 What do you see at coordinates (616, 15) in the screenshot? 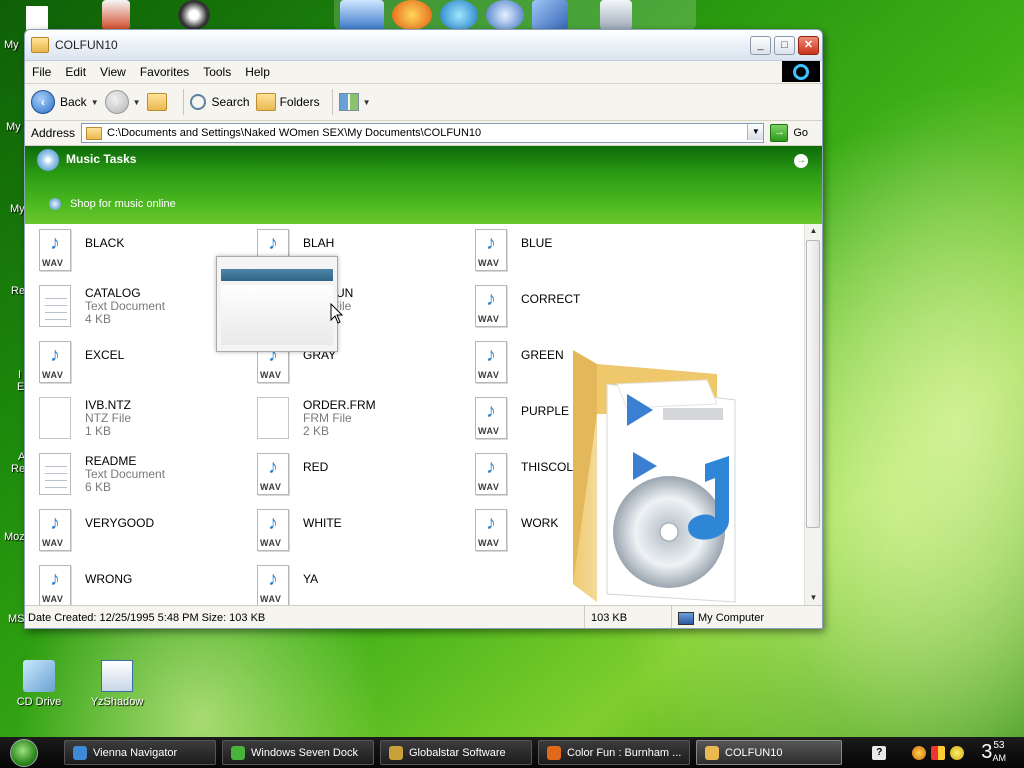
I see `recycle-bin-icon` at bounding box center [616, 15].